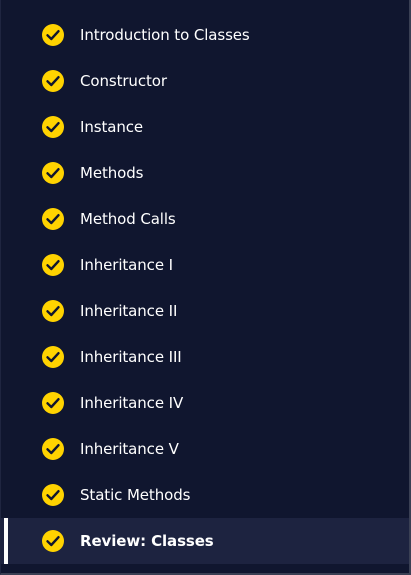 The height and width of the screenshot is (575, 411). What do you see at coordinates (205, 219) in the screenshot?
I see `lesson-item-method-calls: Method Calls` at bounding box center [205, 219].